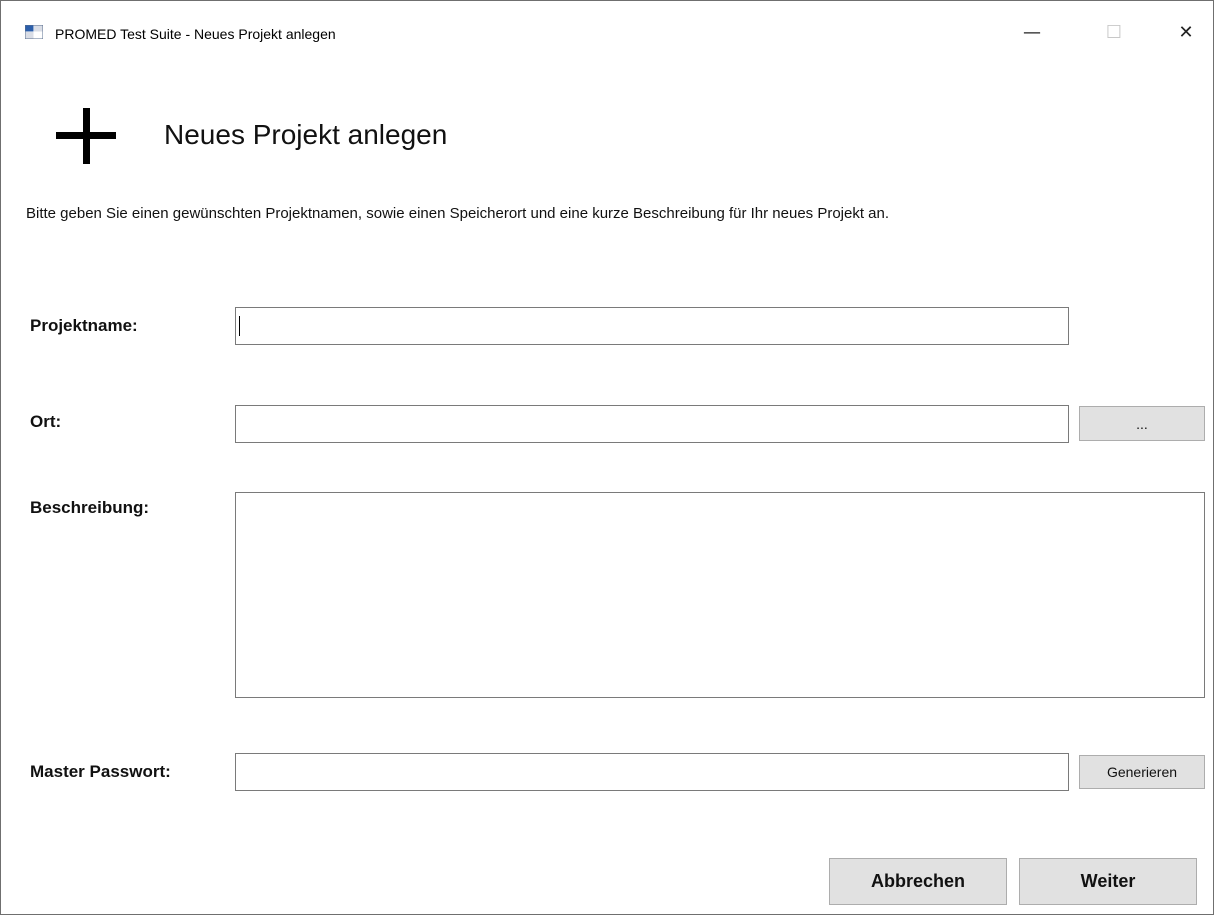  Describe the element at coordinates (1108, 881) in the screenshot. I see `next-button: Weiter` at that location.